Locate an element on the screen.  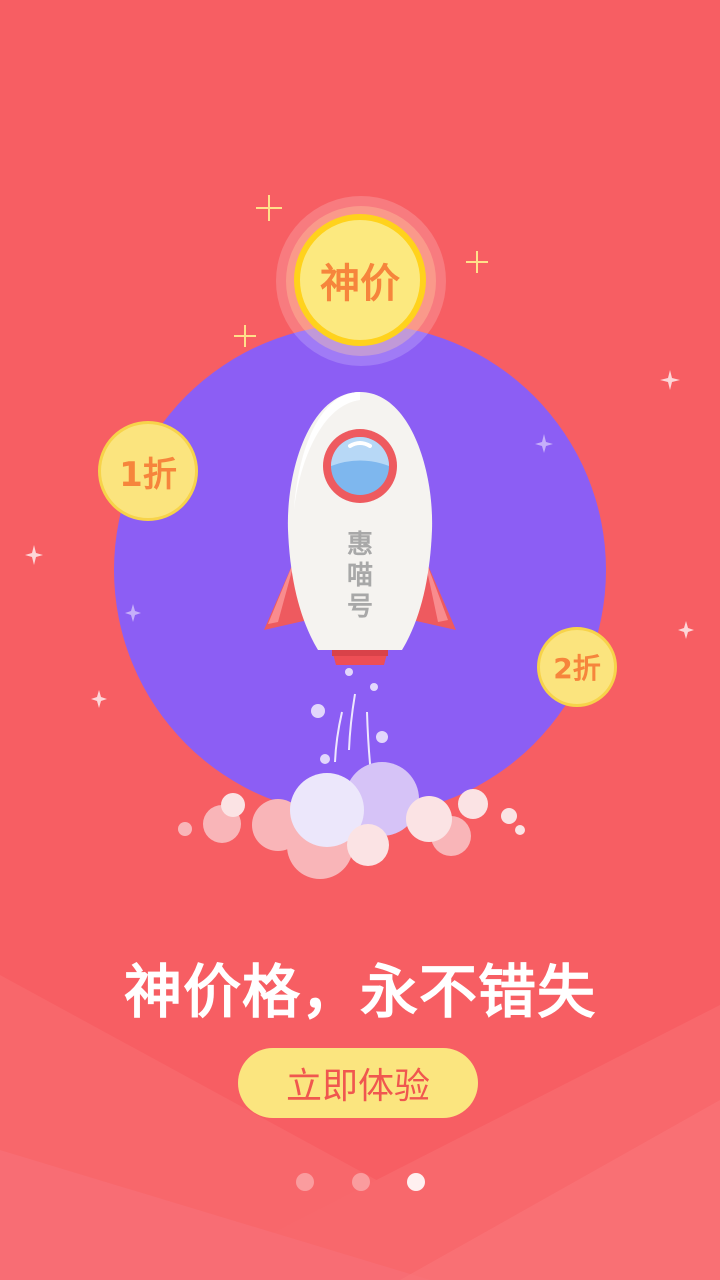
coin-discount-2: 2折 is located at coordinates (577, 667).